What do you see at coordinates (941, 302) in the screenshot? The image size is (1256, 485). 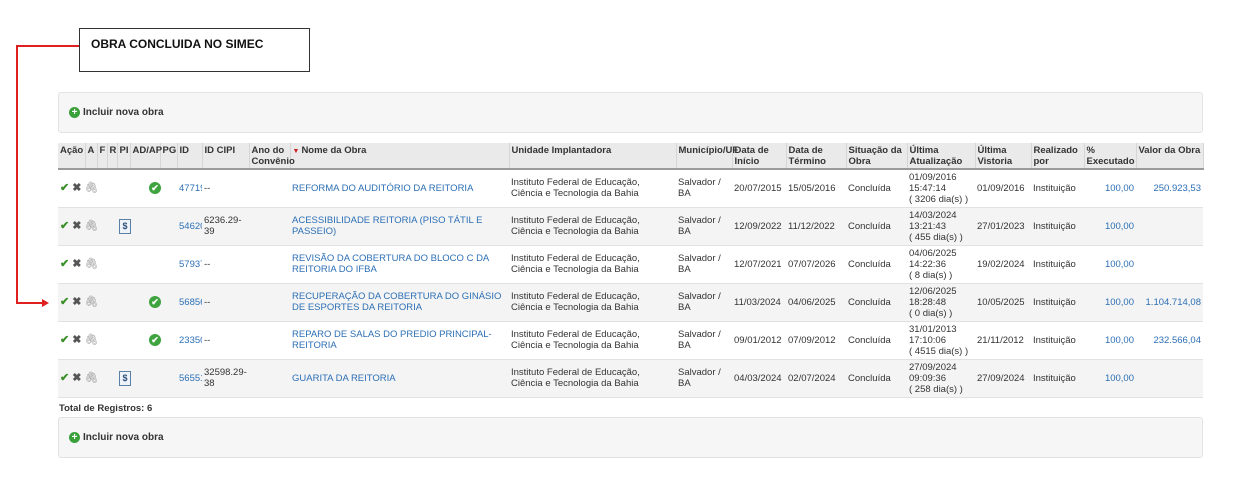 I see `obra-atualizacao: 12/06/2025 18:28:48( 0 dia(s) )` at bounding box center [941, 302].